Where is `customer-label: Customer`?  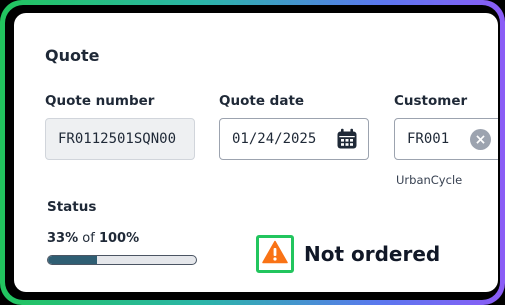 customer-label: Customer is located at coordinates (431, 101).